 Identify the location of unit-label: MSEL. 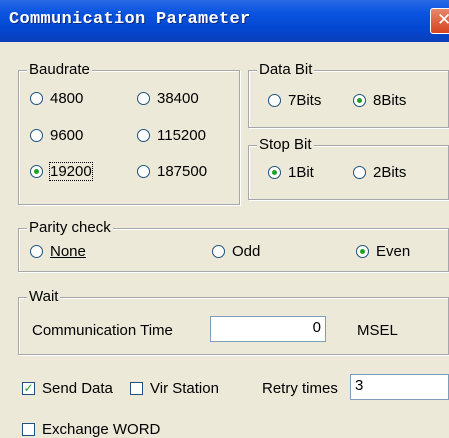
(377, 330).